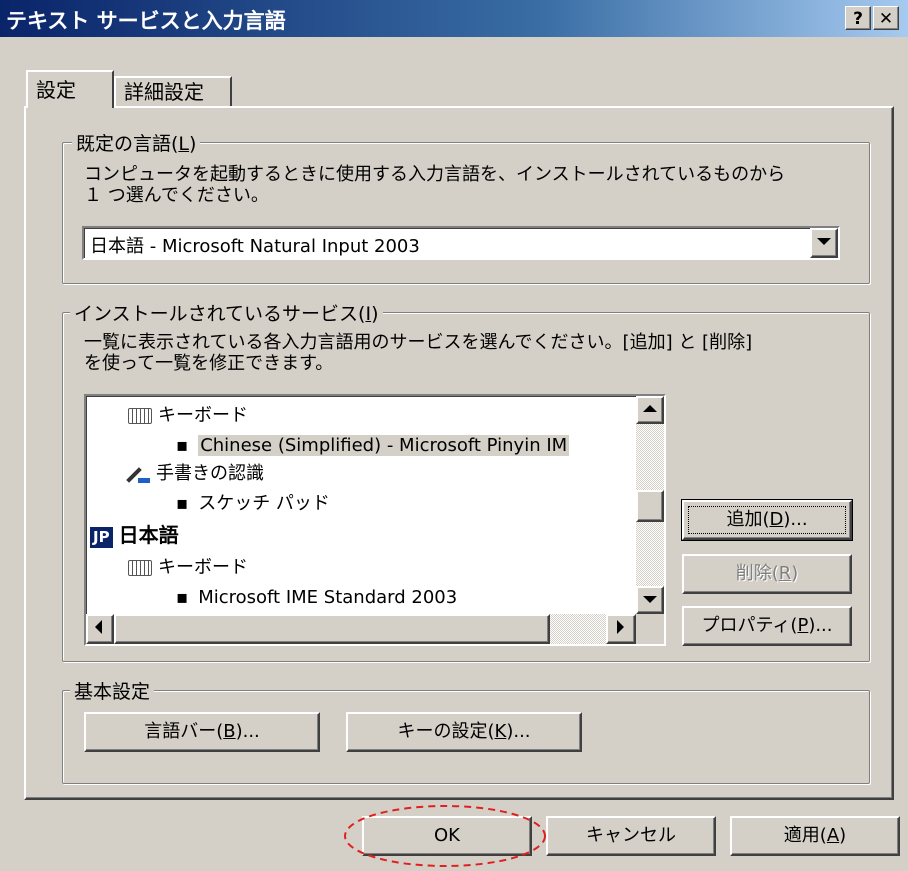  What do you see at coordinates (815, 836) in the screenshot?
I see `apply-button: 適用(A)` at bounding box center [815, 836].